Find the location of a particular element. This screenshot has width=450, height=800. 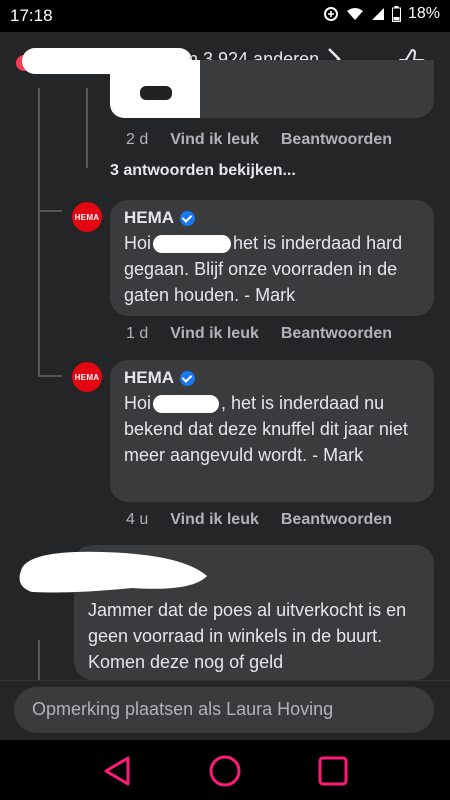

reply-actions: 4 u Vind ik leuk Beantwoorden is located at coordinates (259, 520).